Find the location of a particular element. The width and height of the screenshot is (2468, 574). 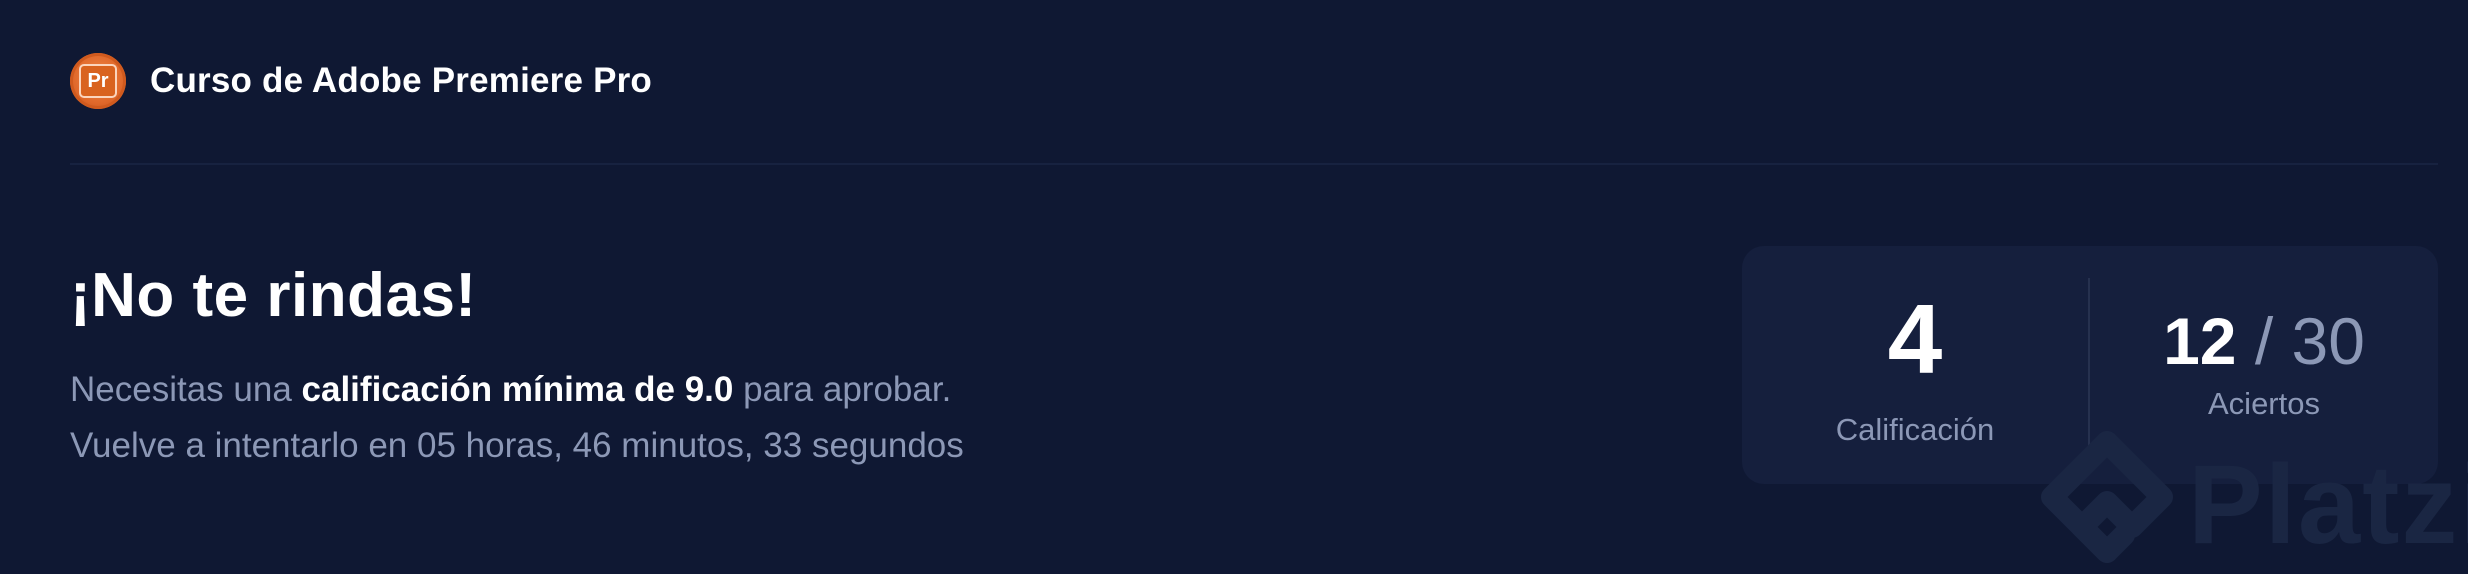

adobe-premiere-pro-icon: Pr is located at coordinates (98, 81).